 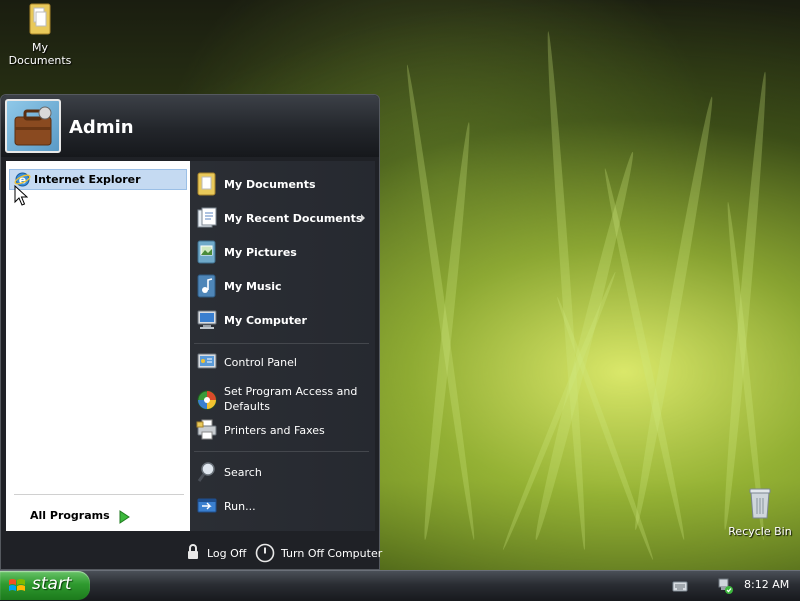 I want to click on all-programs-label: All Programs, so click(x=70, y=515).